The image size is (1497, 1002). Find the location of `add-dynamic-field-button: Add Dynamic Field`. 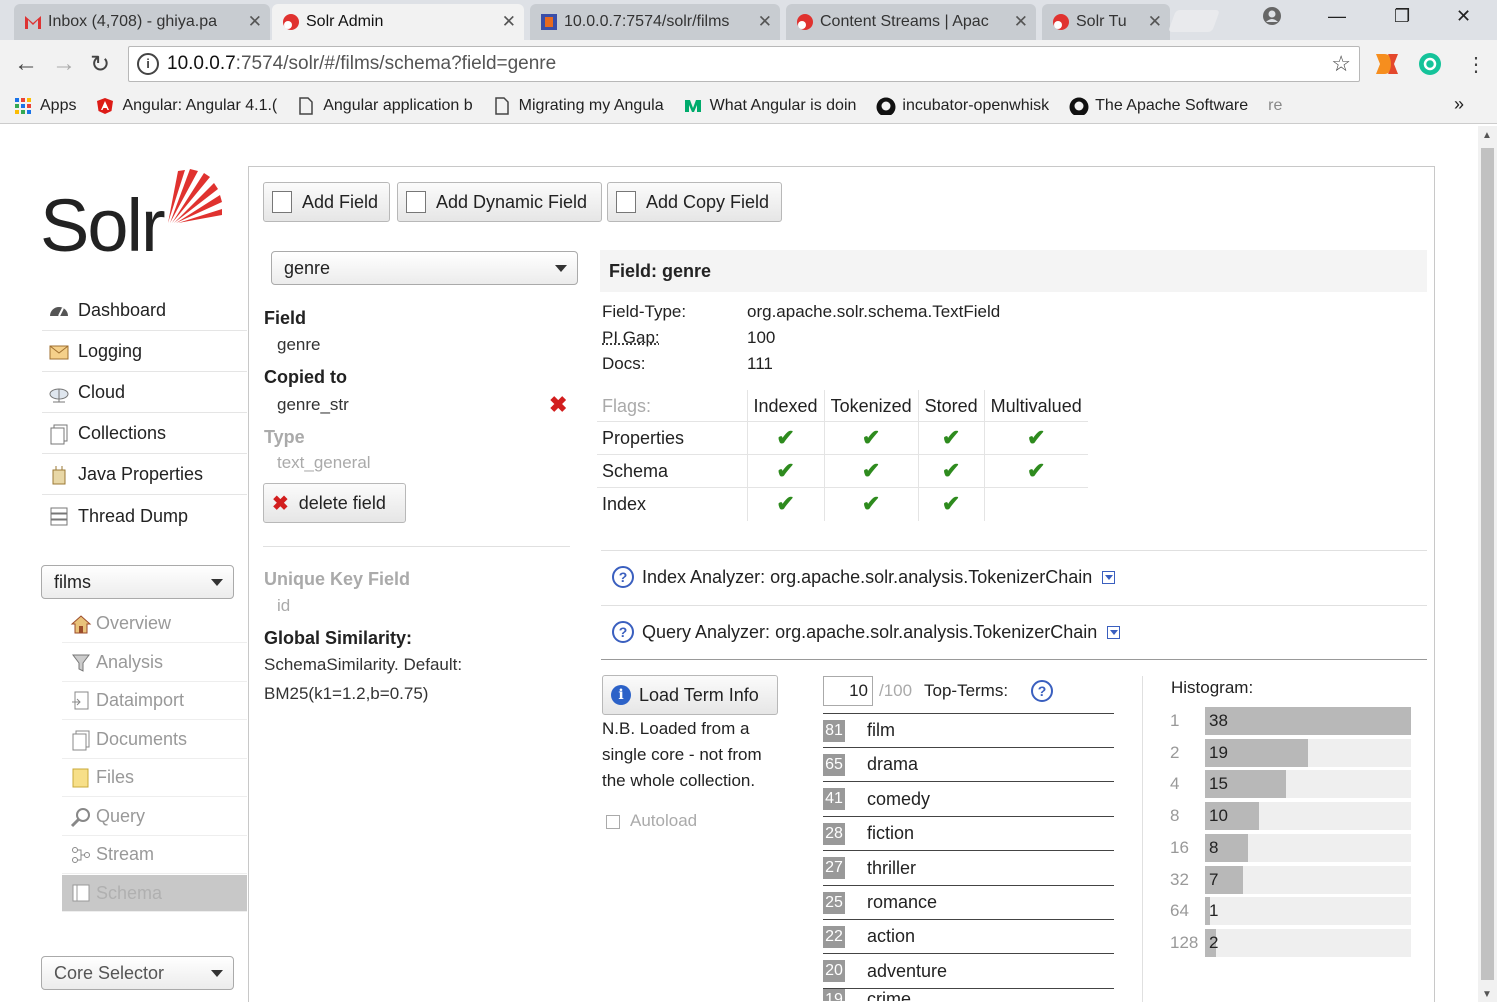

add-dynamic-field-button: Add Dynamic Field is located at coordinates (499, 202).